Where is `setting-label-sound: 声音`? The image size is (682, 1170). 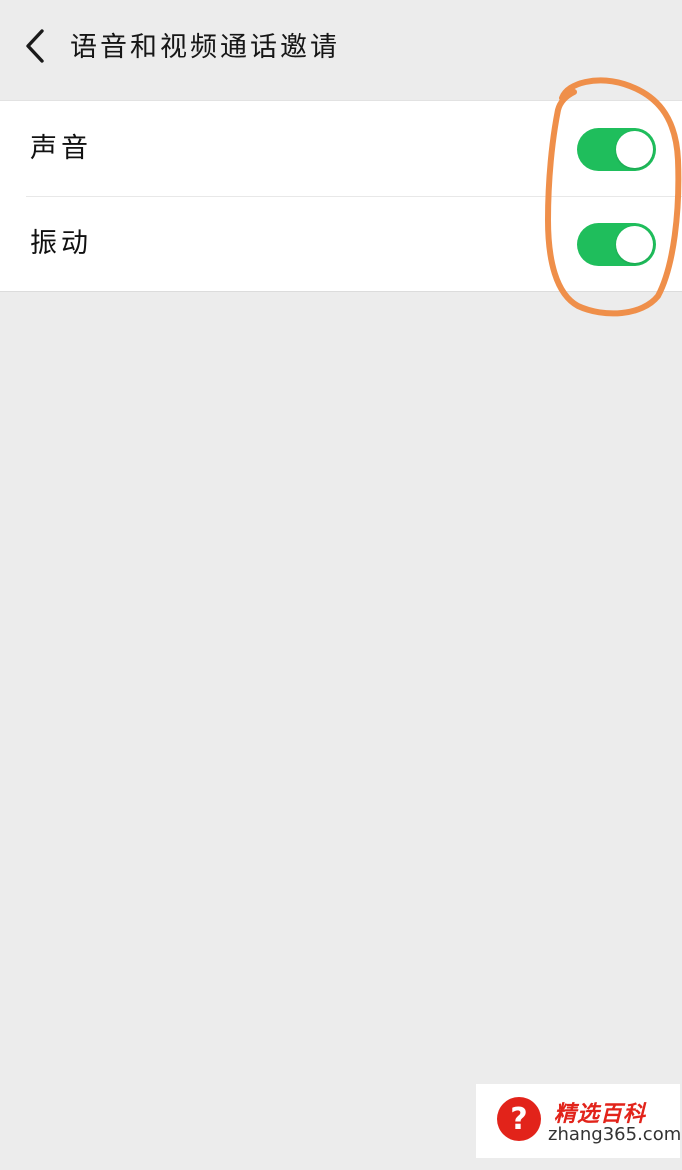
setting-label-sound: 声音 is located at coordinates (61, 148).